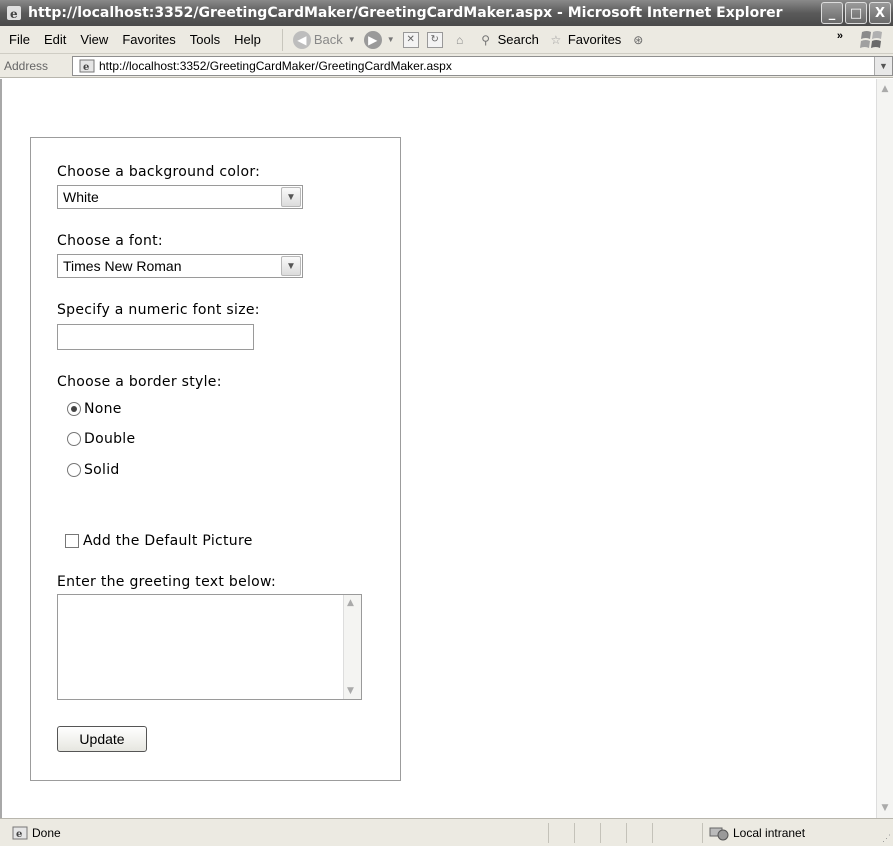 The width and height of the screenshot is (893, 846). What do you see at coordinates (247, 39) in the screenshot?
I see `menu-help: Help` at bounding box center [247, 39].